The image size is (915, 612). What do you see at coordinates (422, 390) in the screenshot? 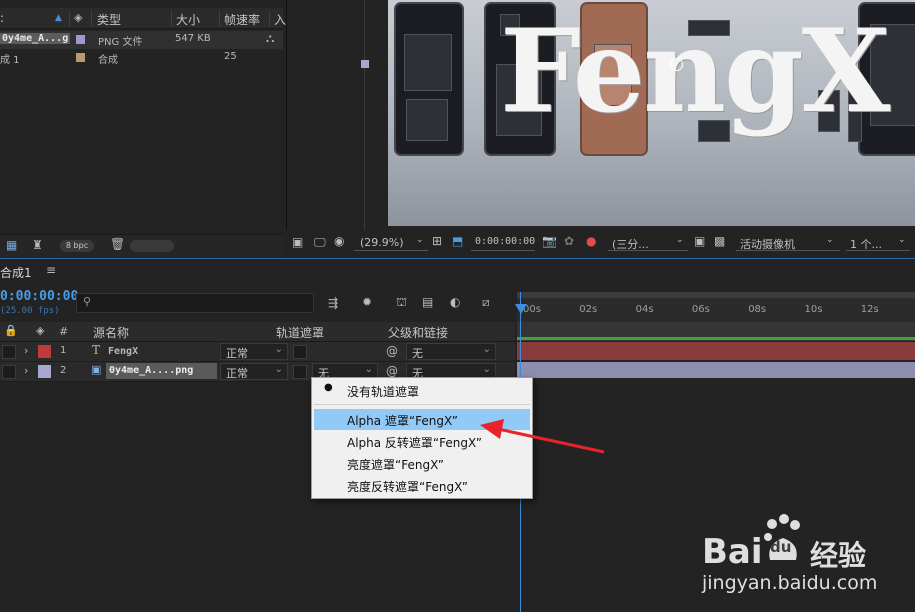
I see `menu-item-no-matte: ● 没有轨道遮罩` at bounding box center [422, 390].